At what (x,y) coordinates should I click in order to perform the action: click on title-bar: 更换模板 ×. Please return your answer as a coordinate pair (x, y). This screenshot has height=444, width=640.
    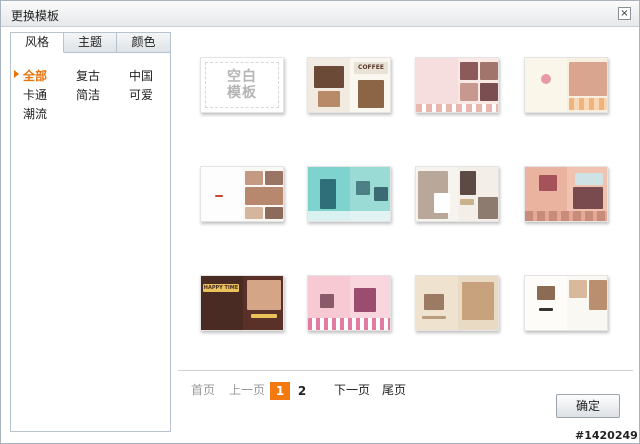
    Looking at the image, I should click on (320, 14).